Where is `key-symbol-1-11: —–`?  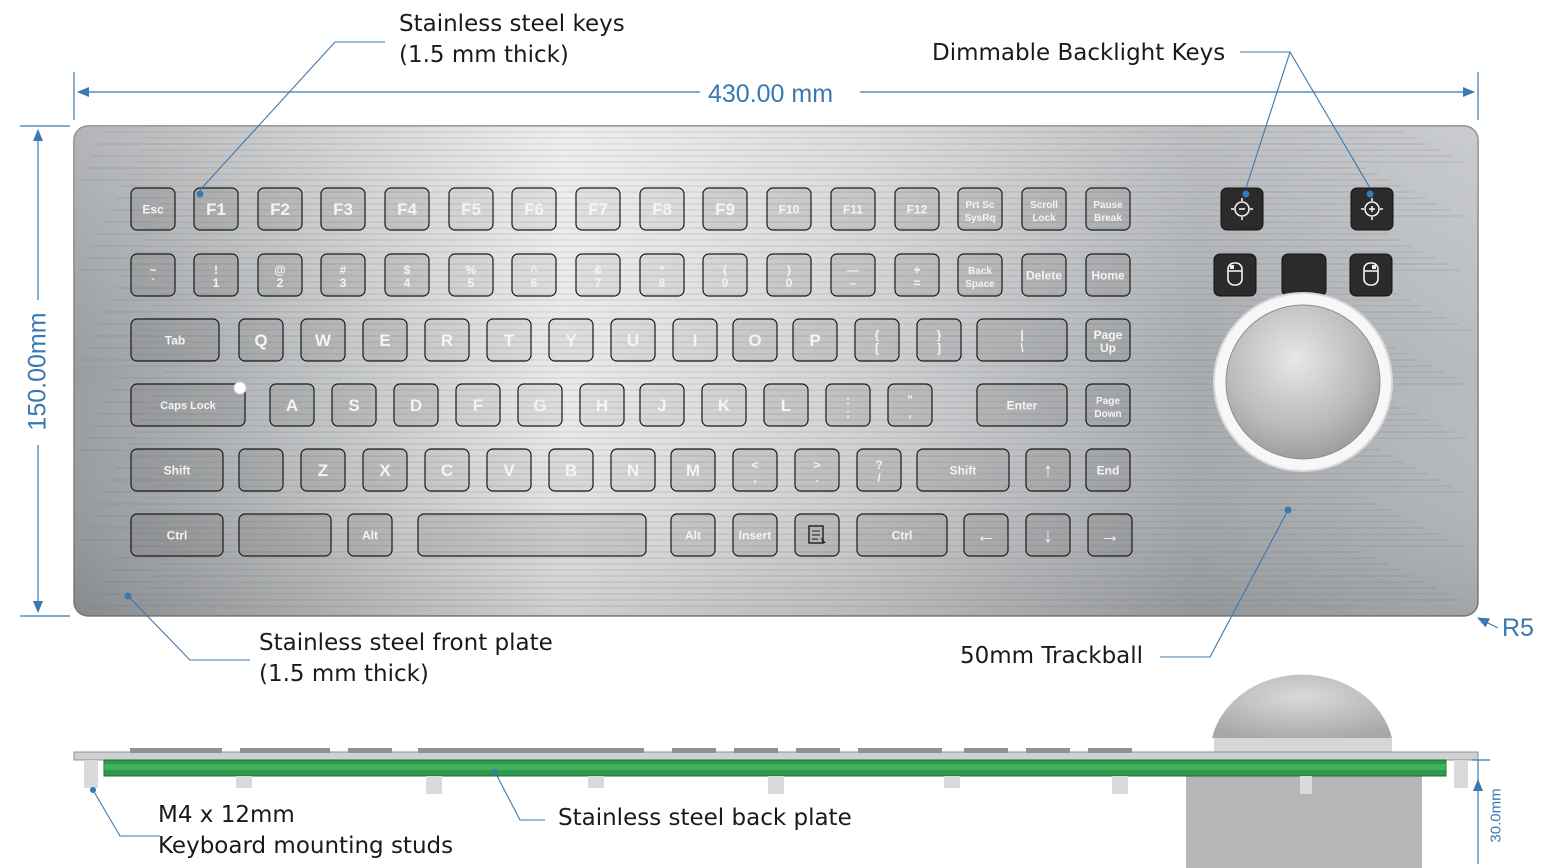 key-symbol-1-11: —– is located at coordinates (853, 275).